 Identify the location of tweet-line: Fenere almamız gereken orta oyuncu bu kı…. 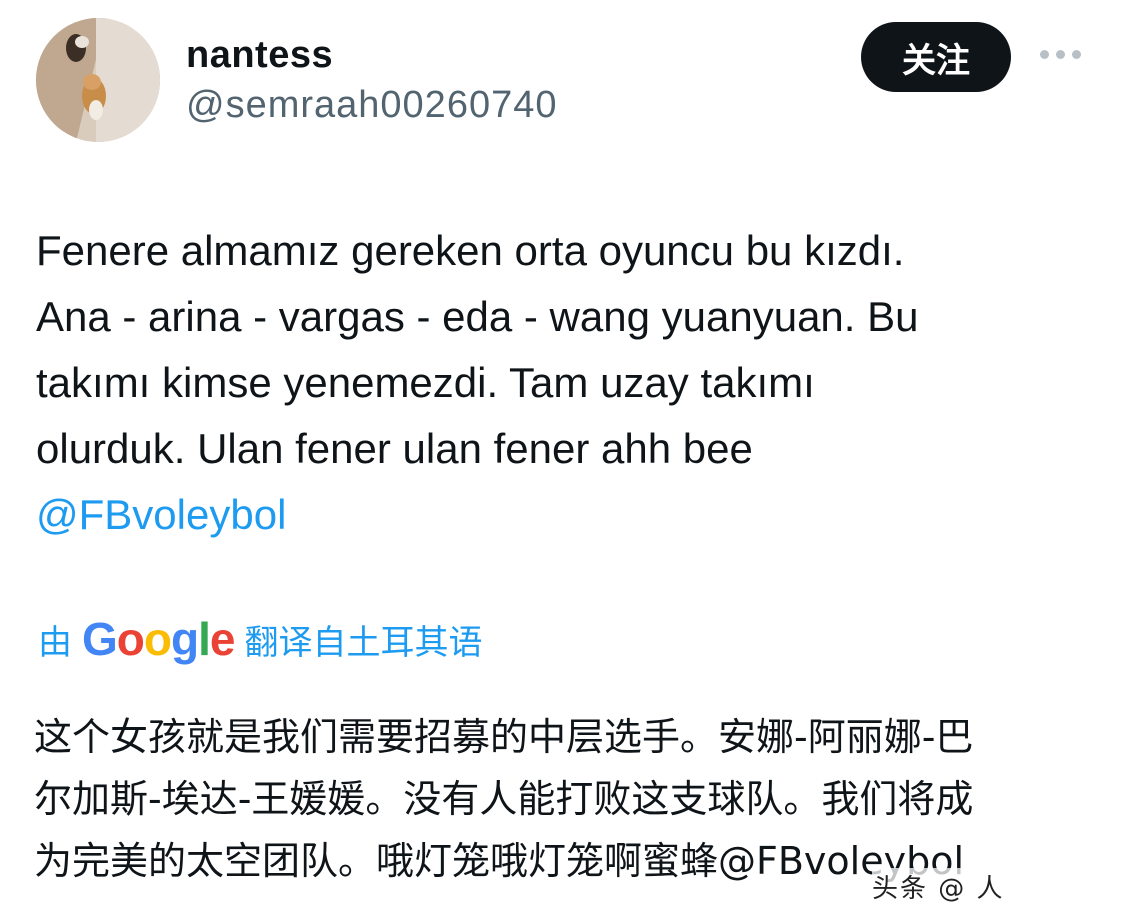
(470, 250).